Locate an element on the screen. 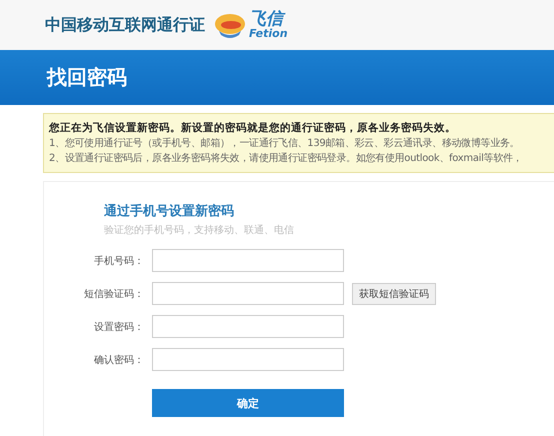 Image resolution: width=554 pixels, height=436 pixels. field-label: 手机号码： is located at coordinates (118, 261).